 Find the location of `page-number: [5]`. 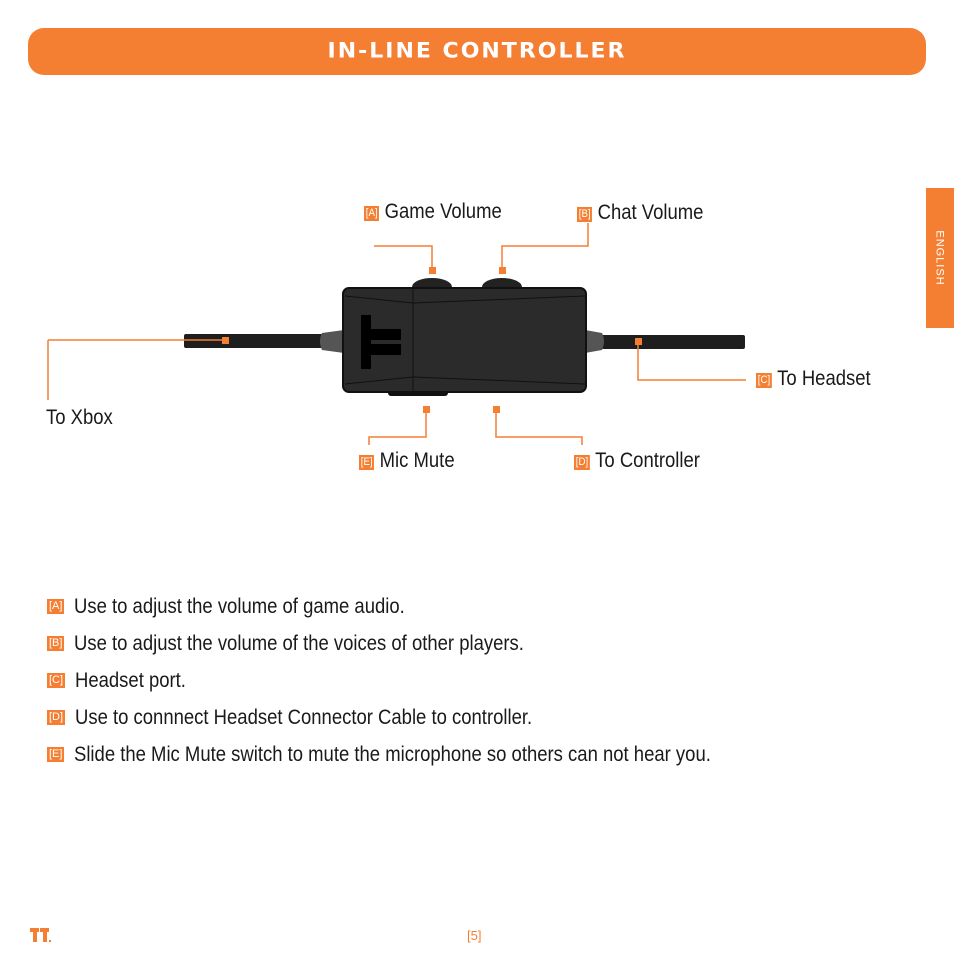

page-number: [5] is located at coordinates (474, 935).